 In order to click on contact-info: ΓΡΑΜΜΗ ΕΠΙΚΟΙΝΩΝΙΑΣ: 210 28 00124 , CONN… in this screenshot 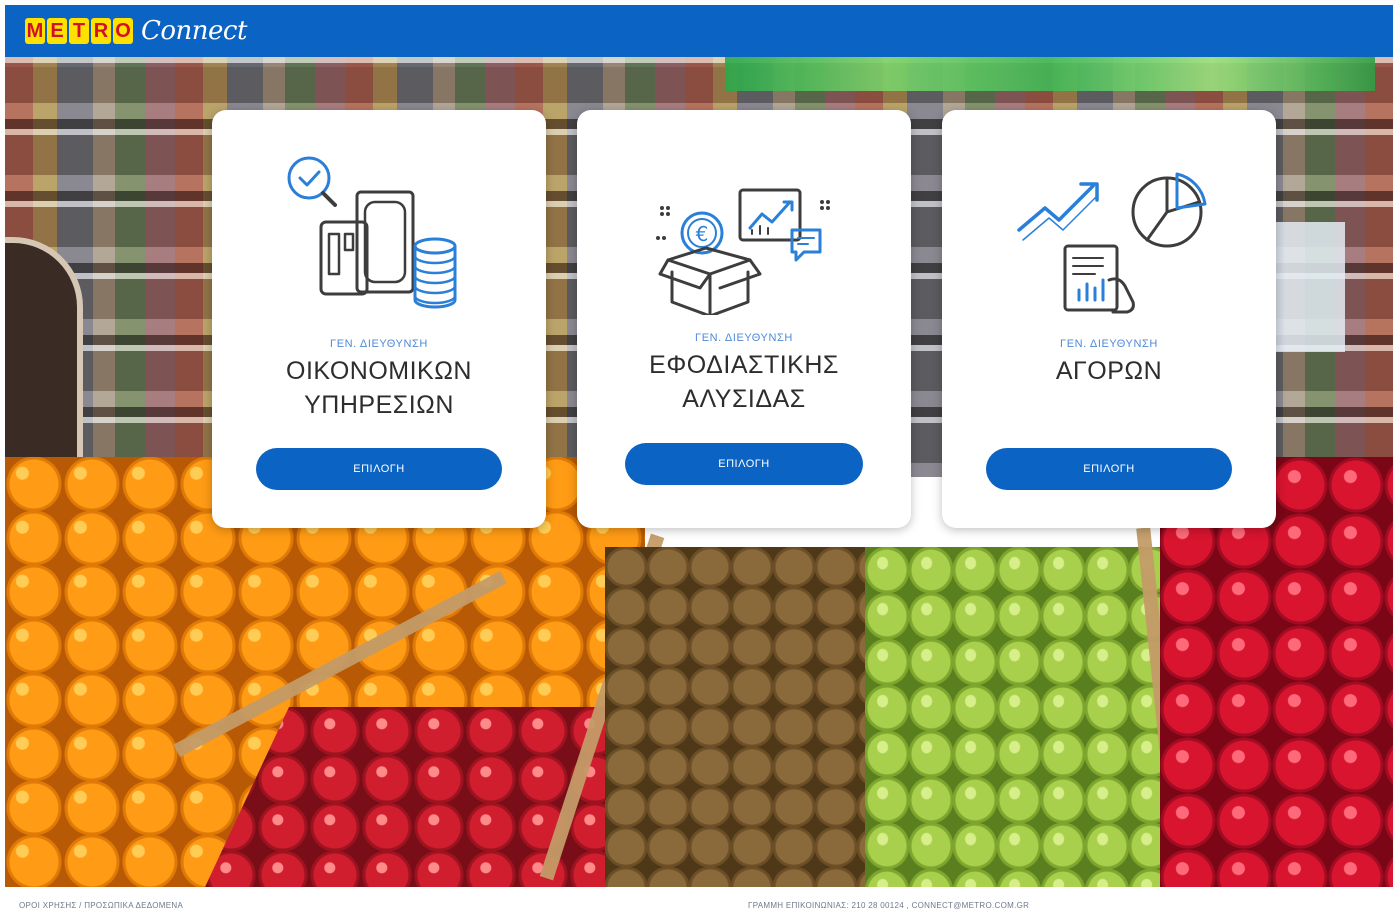, I will do `click(889, 905)`.